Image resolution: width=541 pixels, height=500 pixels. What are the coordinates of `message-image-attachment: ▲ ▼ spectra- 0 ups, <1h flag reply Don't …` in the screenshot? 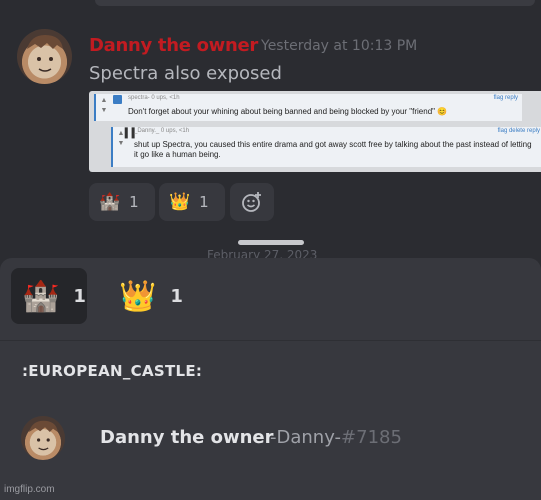 It's located at (315, 131).